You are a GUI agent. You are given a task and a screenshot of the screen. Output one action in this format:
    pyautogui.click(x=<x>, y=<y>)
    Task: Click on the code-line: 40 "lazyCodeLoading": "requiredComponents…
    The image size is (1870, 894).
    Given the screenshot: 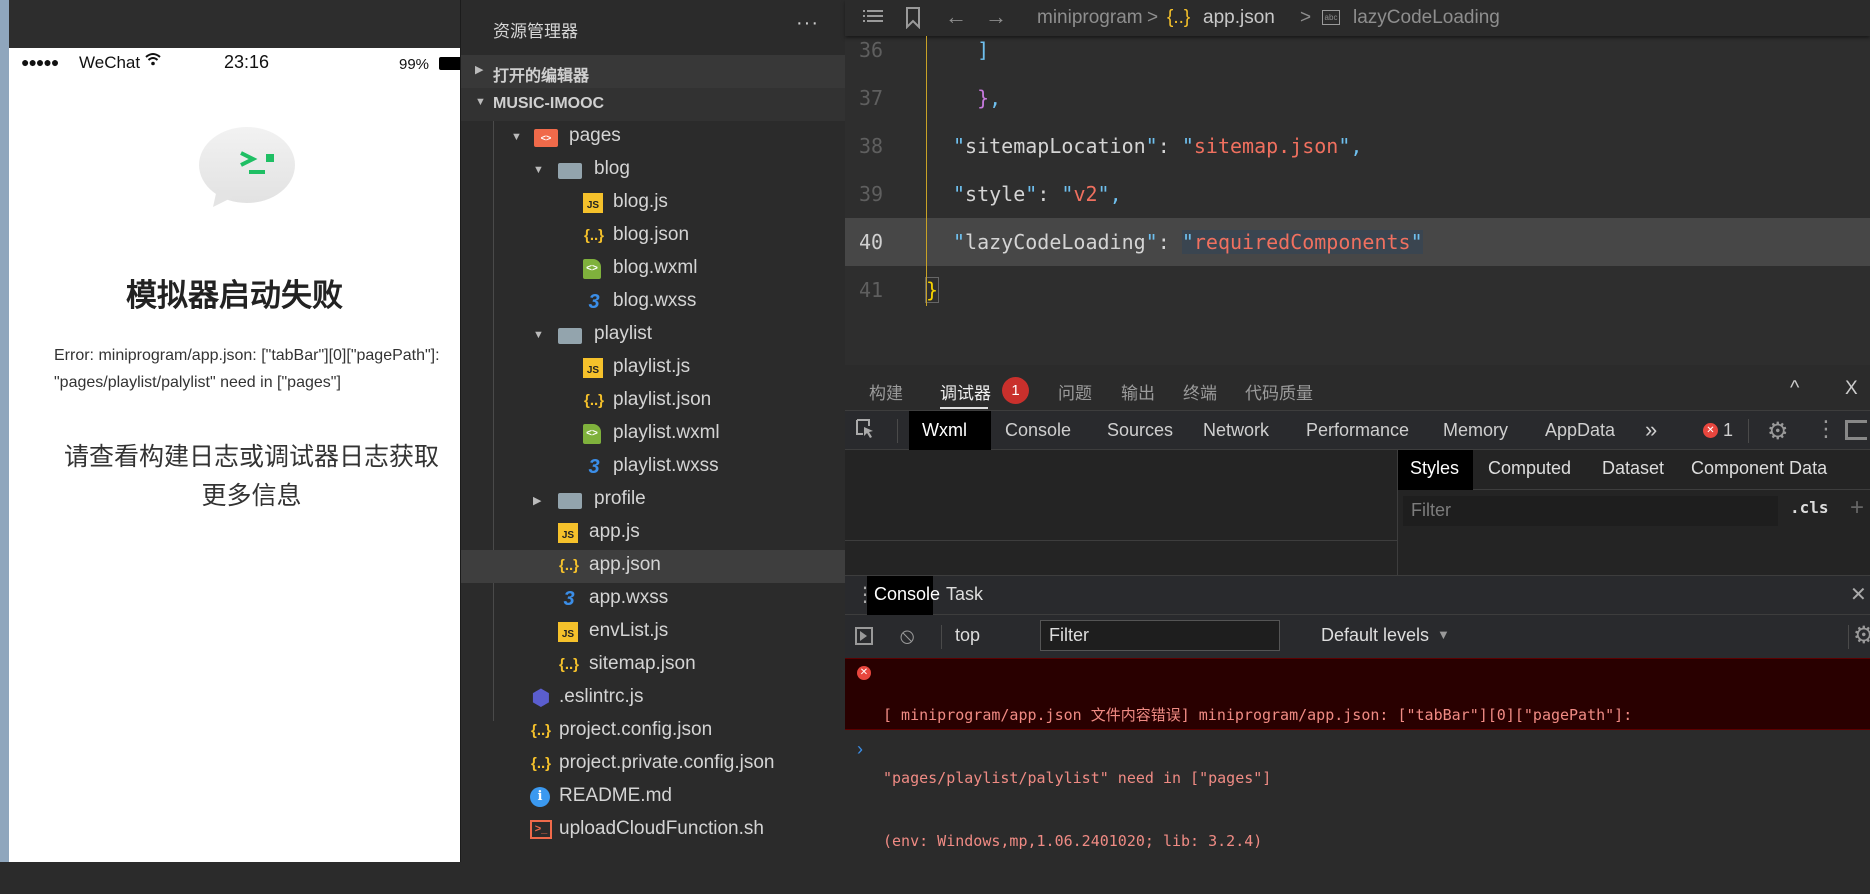 What is the action you would take?
    pyautogui.click(x=1357, y=242)
    